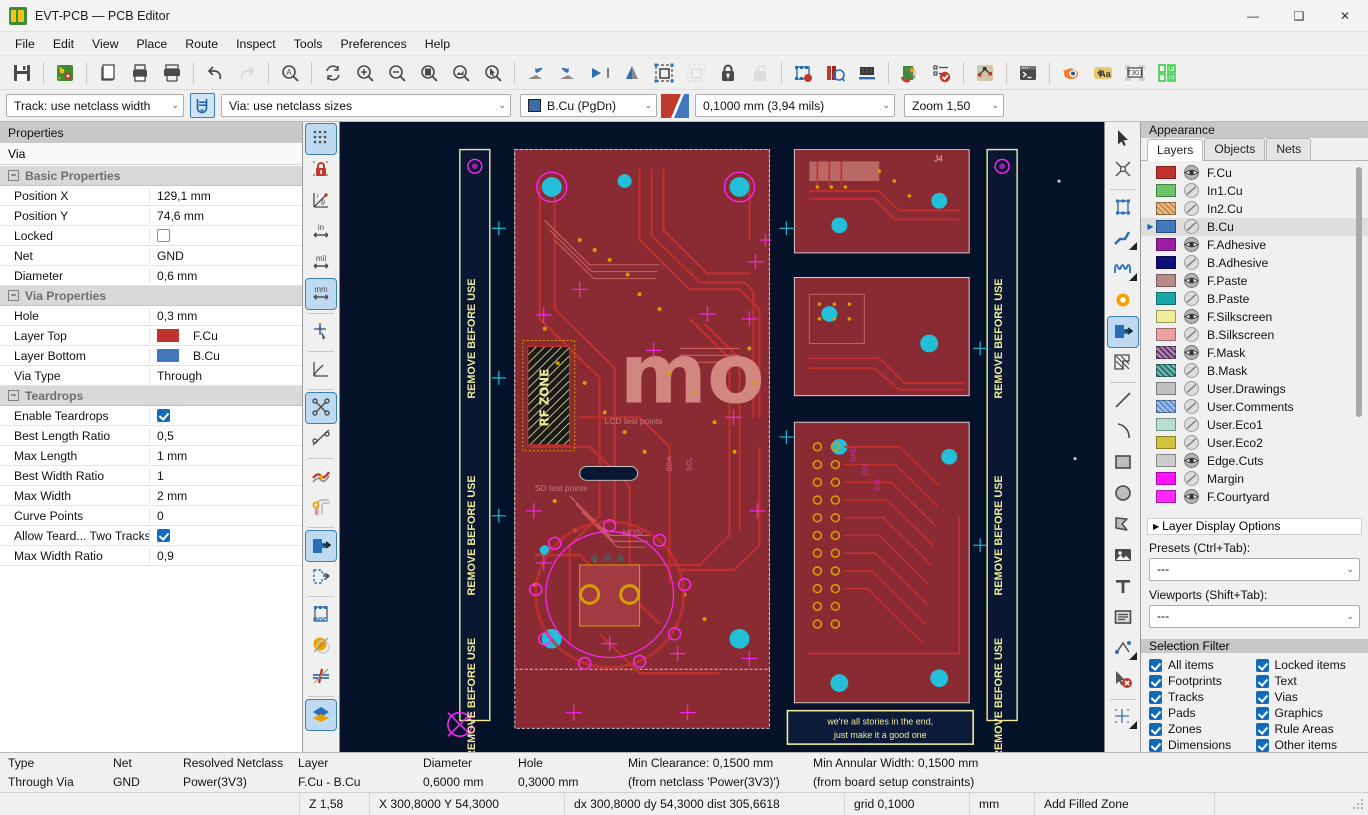 The height and width of the screenshot is (815, 1368). Describe the element at coordinates (1309, 729) in the screenshot. I see `selection-filter-rule-areas: Rule Areas` at that location.